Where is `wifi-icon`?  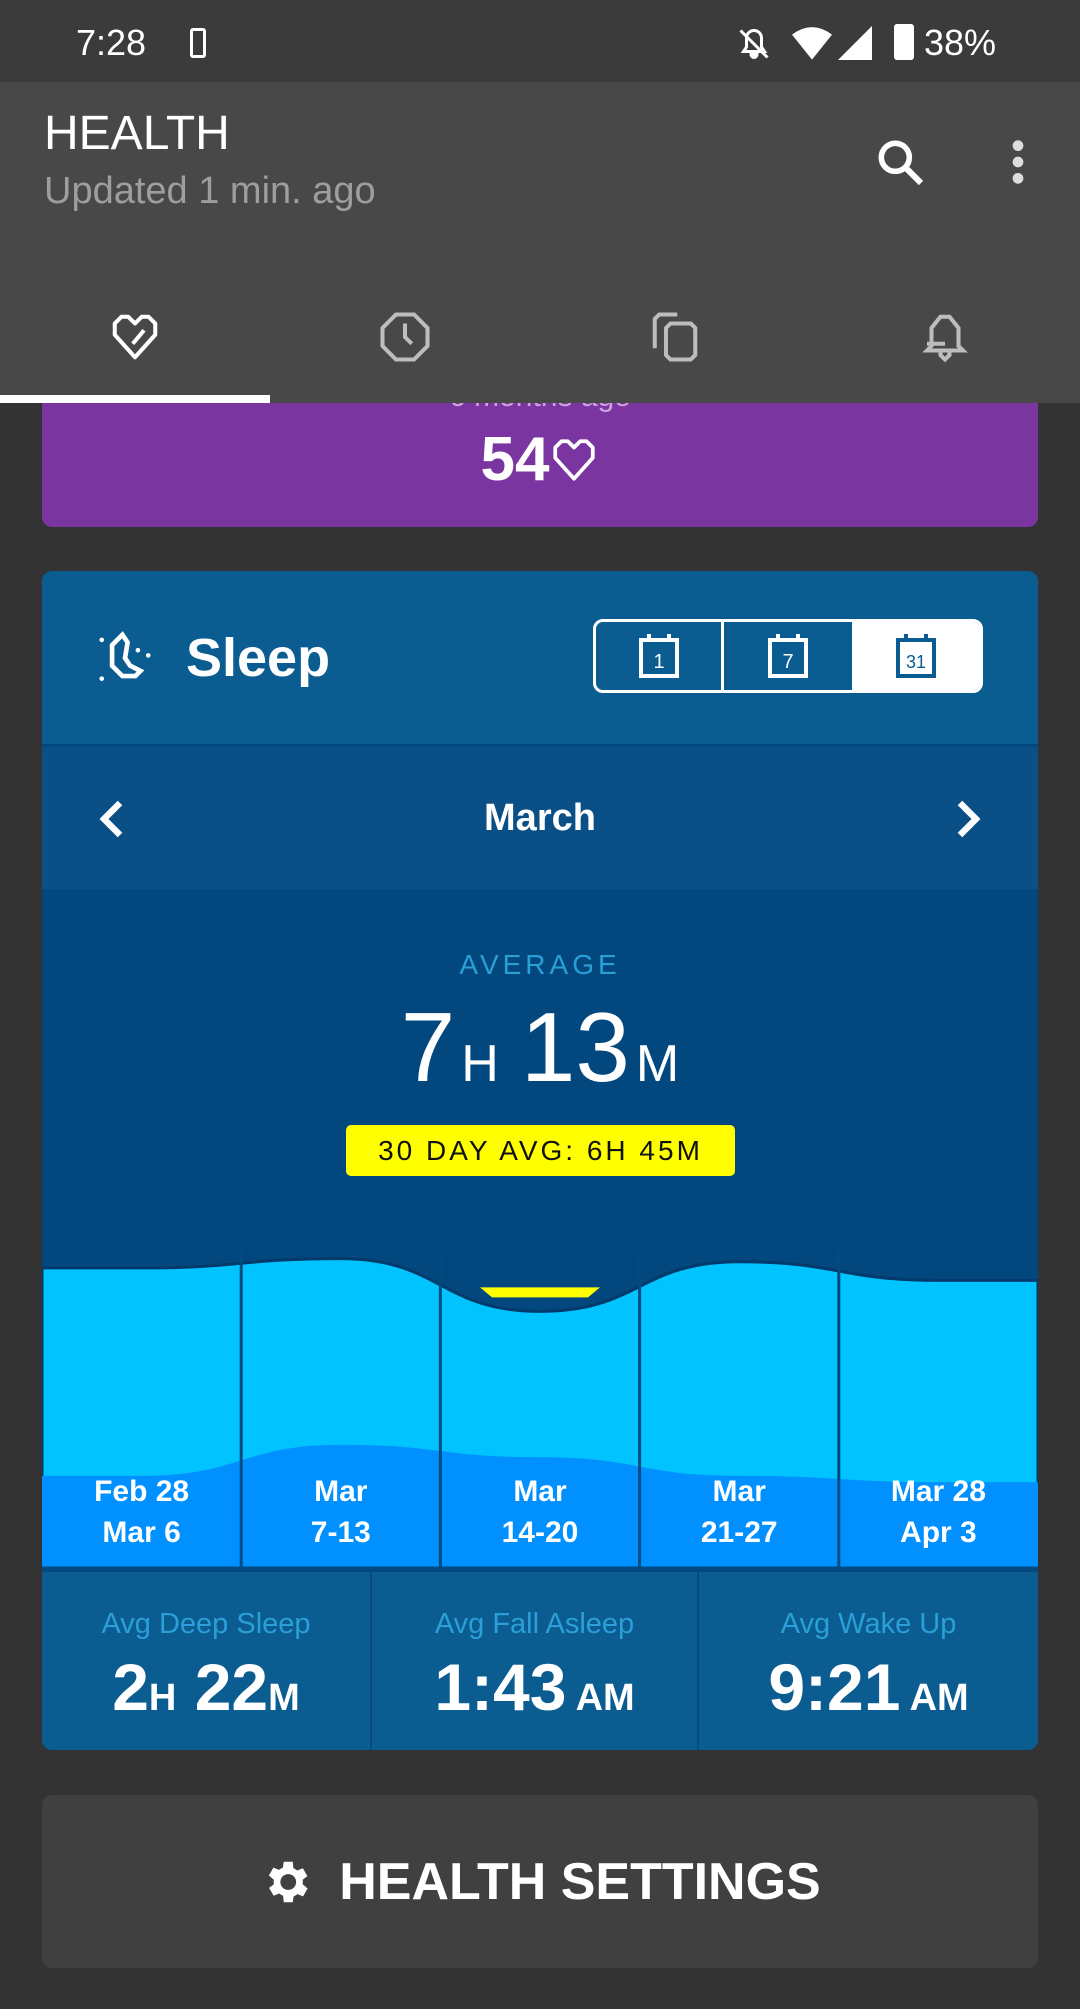 wifi-icon is located at coordinates (812, 43).